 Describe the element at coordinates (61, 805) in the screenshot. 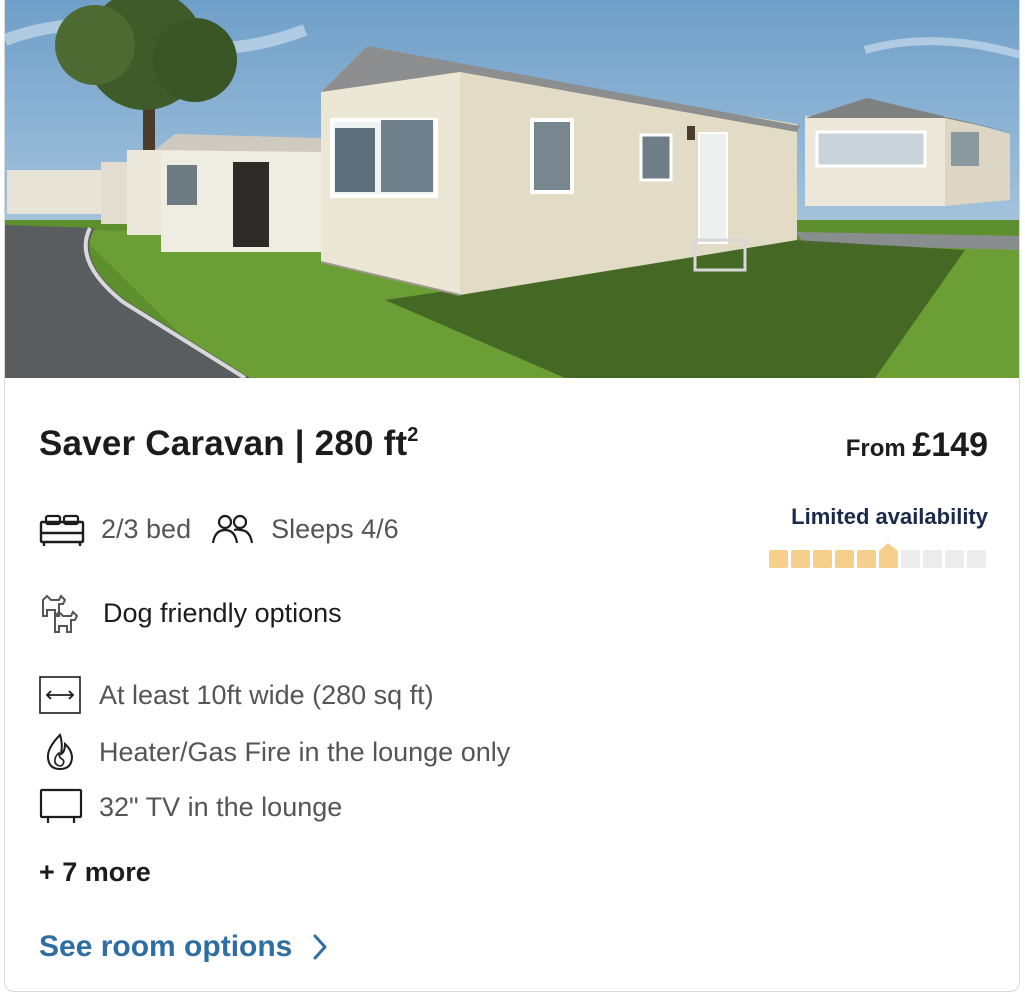

I see `tv-icon` at that location.